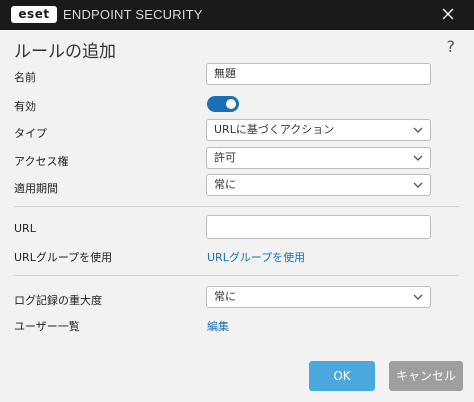  I want to click on cancel-button: キャンセル, so click(426, 376).